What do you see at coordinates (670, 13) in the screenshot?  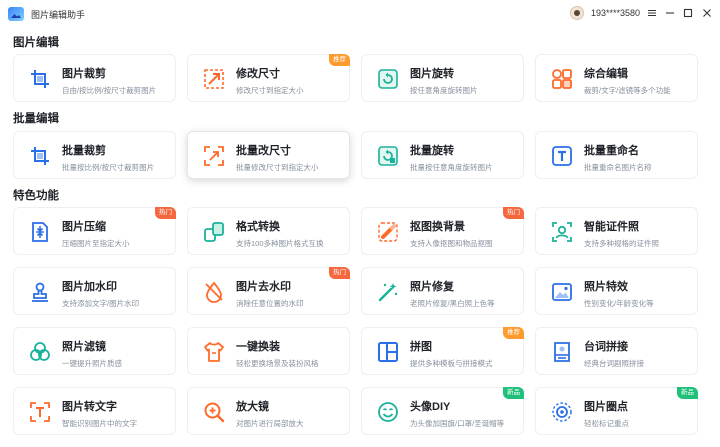 I see `minimize-icon` at bounding box center [670, 13].